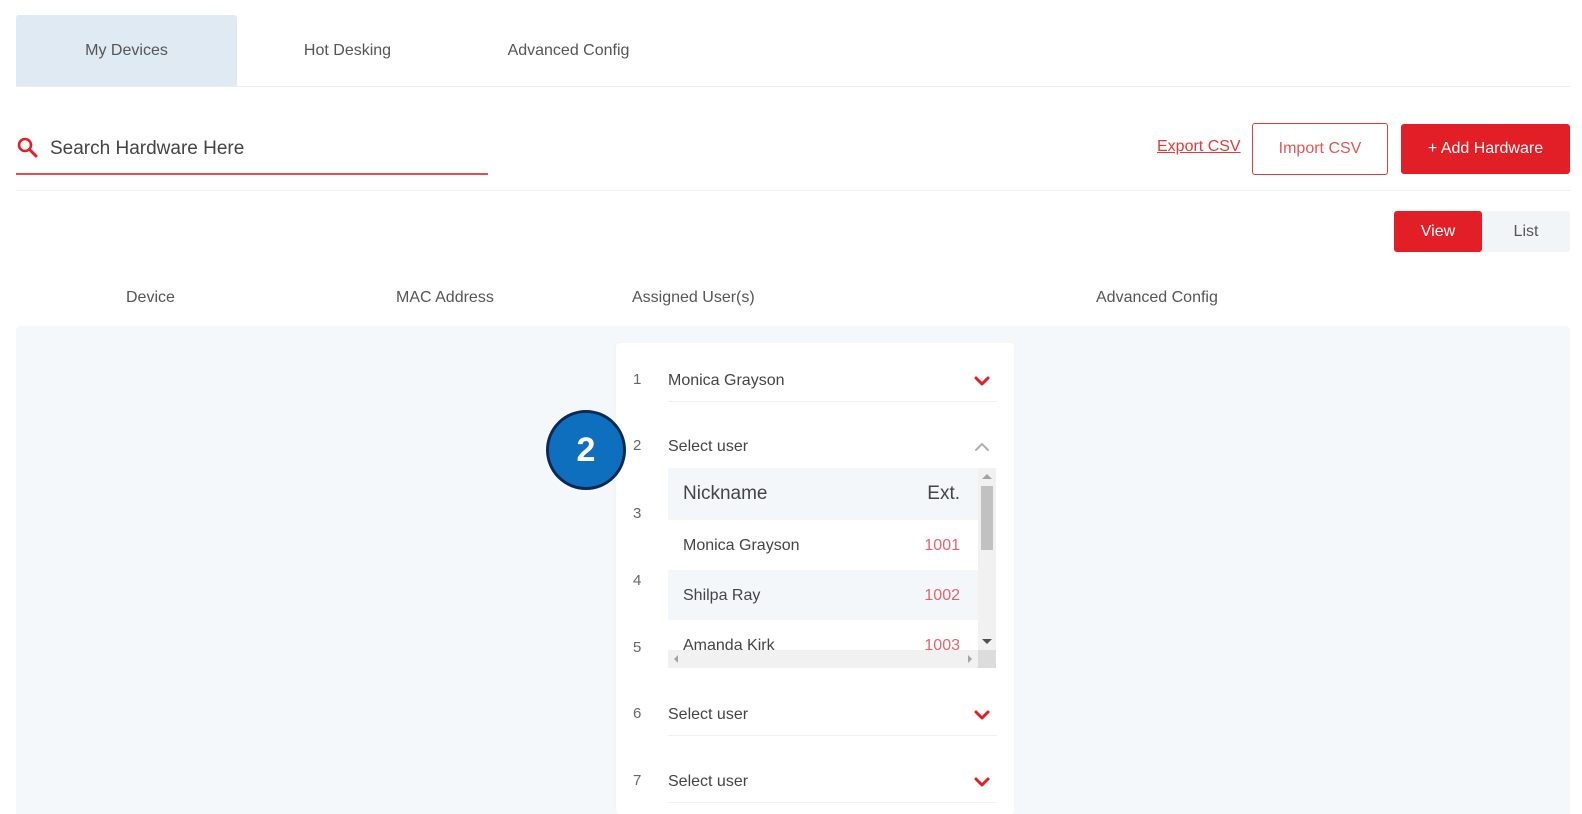  Describe the element at coordinates (943, 493) in the screenshot. I see `ext-header: Ext.` at that location.